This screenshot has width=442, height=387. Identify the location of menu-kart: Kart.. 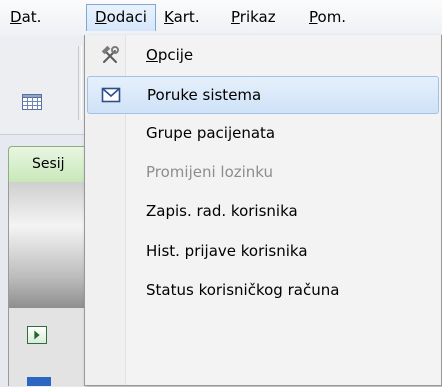
(182, 17).